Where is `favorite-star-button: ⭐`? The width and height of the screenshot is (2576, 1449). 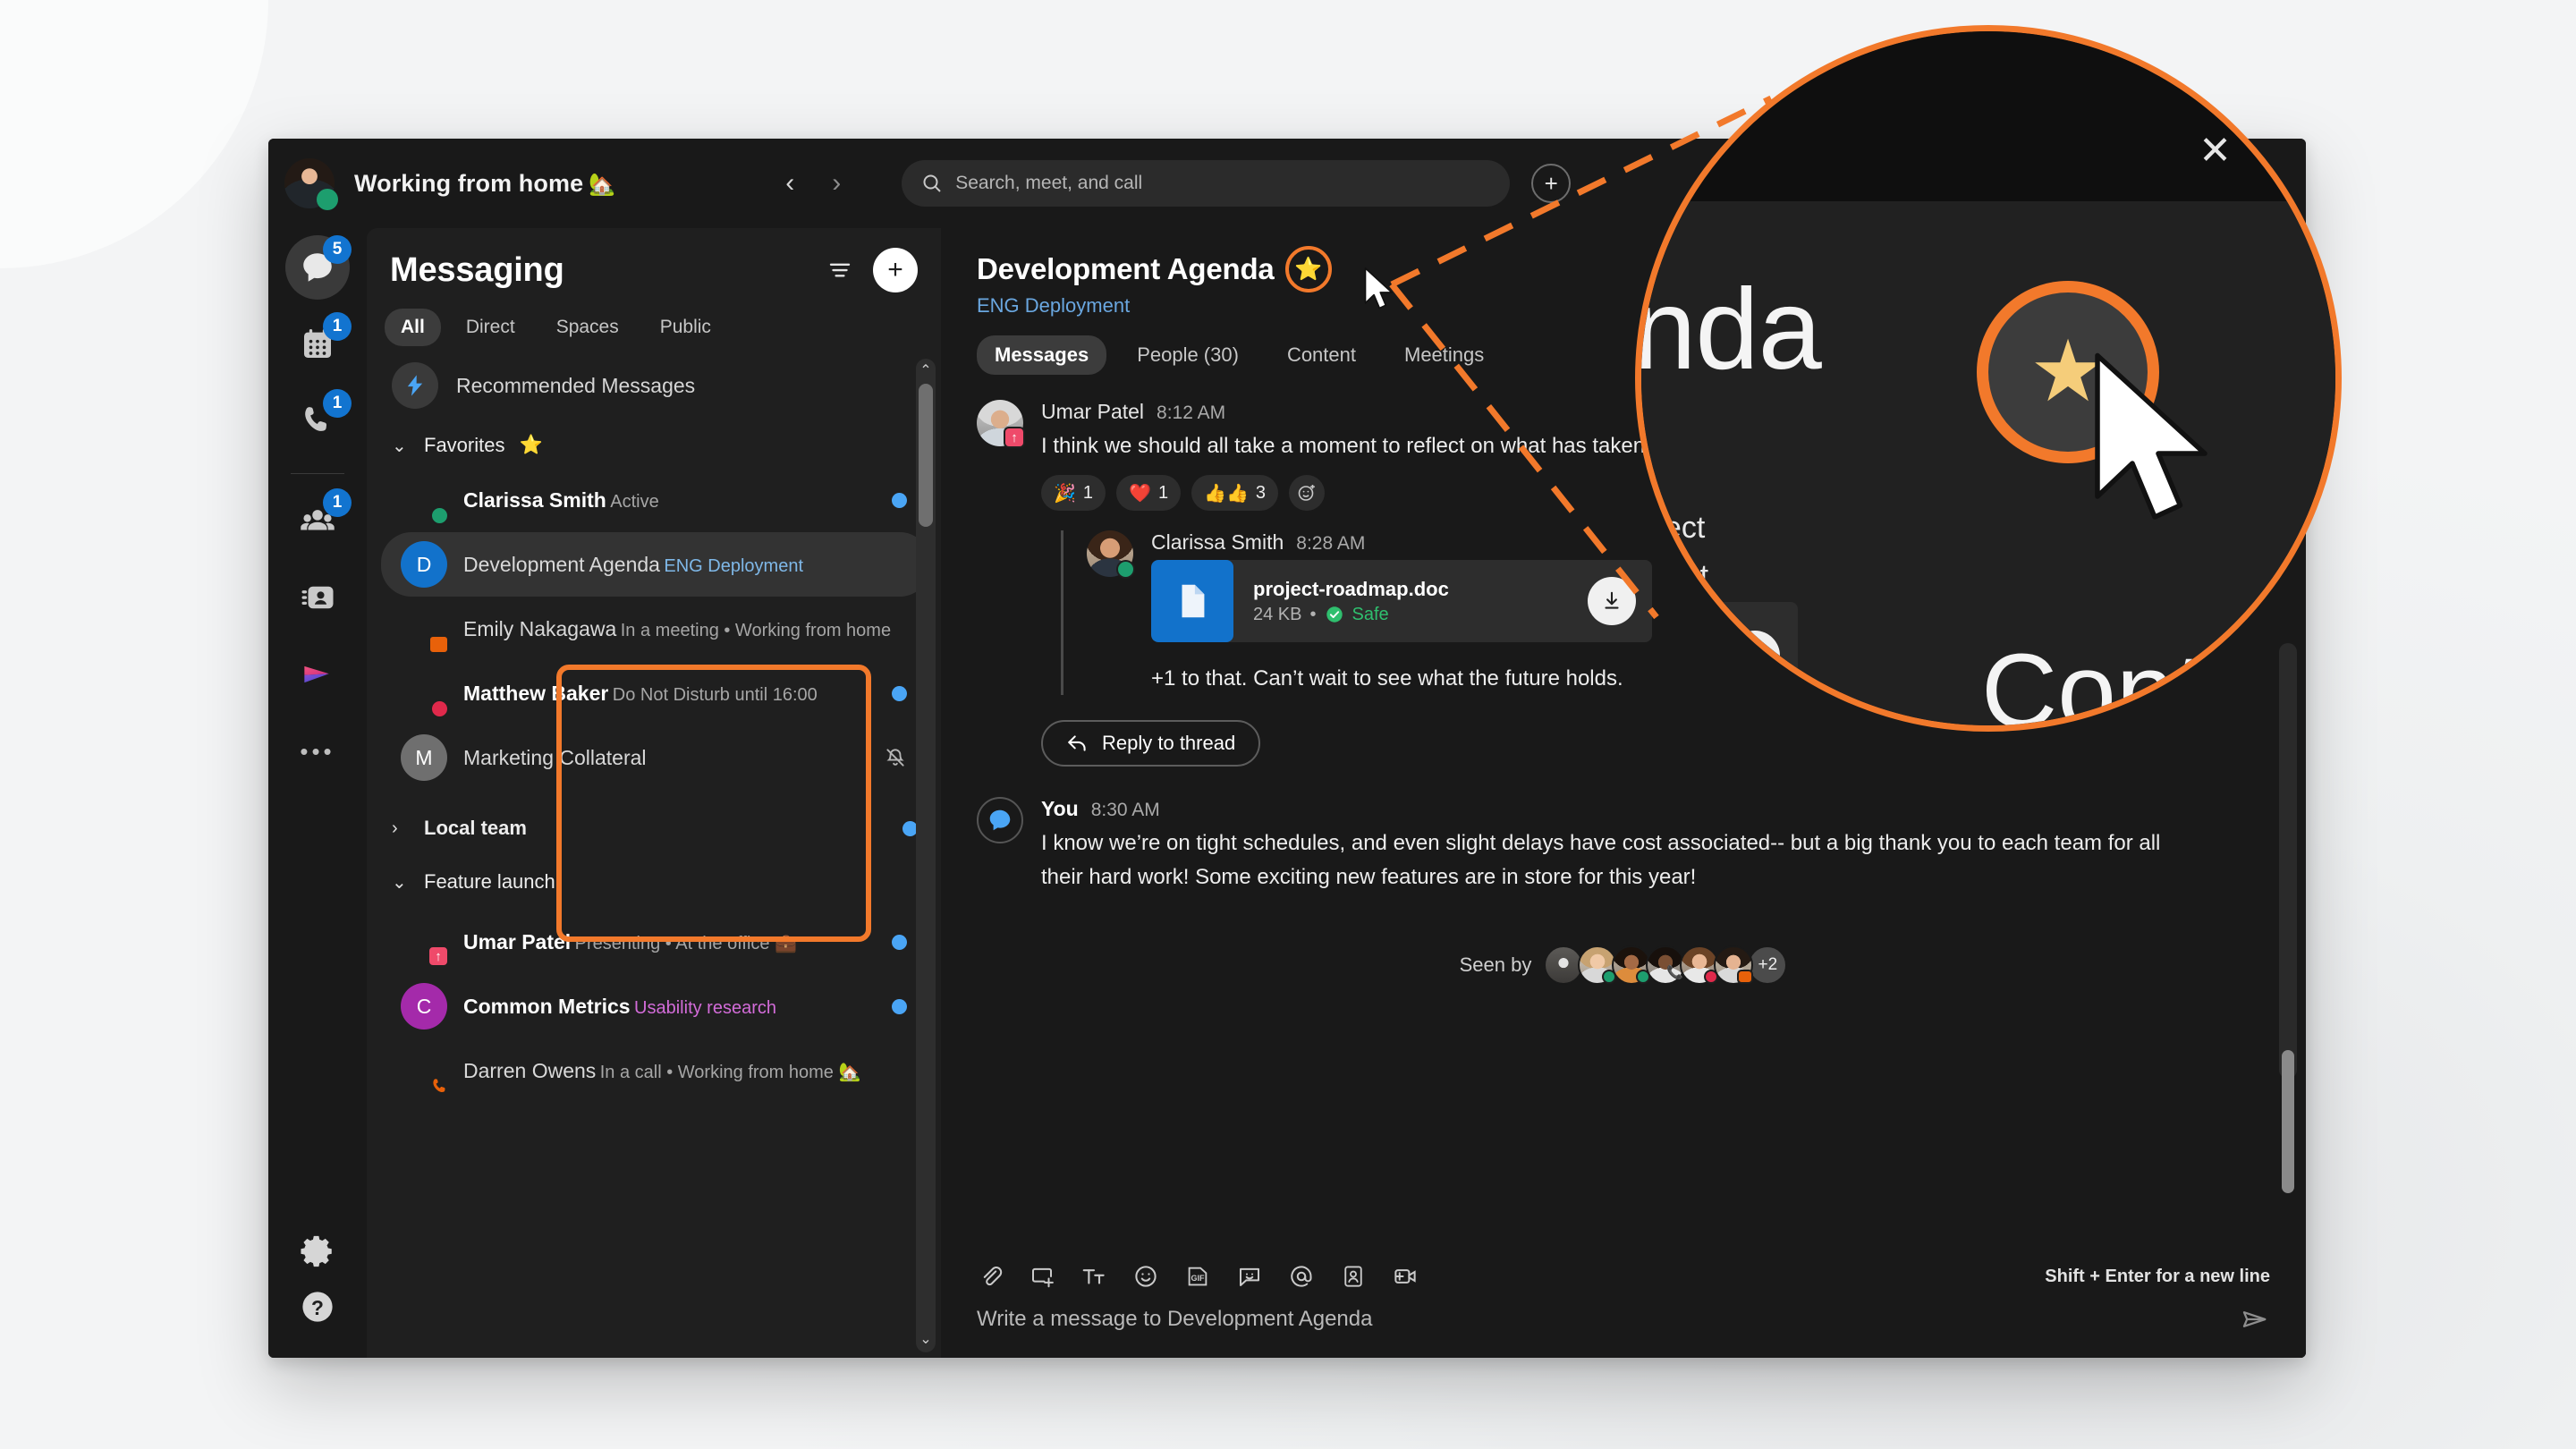 favorite-star-button: ⭐ is located at coordinates (1308, 269).